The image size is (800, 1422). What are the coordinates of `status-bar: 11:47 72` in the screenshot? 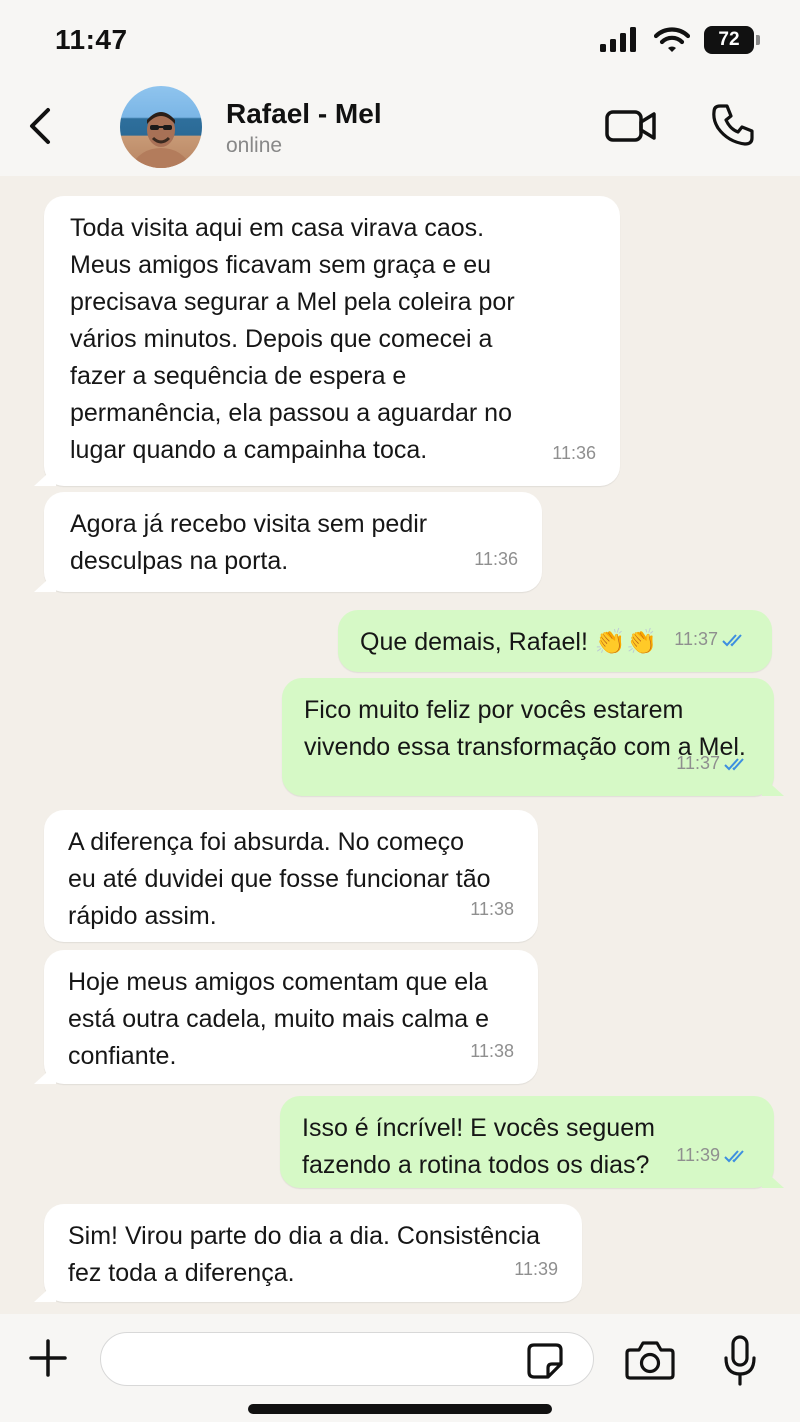 It's located at (400, 43).